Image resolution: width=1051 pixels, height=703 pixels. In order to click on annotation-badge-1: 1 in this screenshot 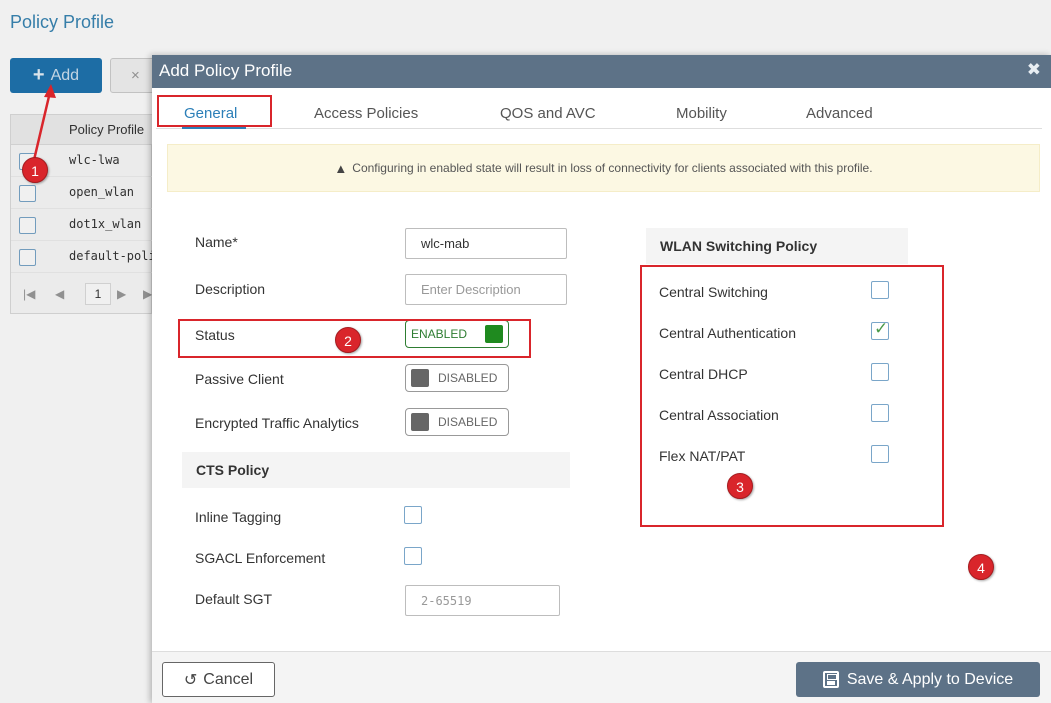, I will do `click(35, 170)`.